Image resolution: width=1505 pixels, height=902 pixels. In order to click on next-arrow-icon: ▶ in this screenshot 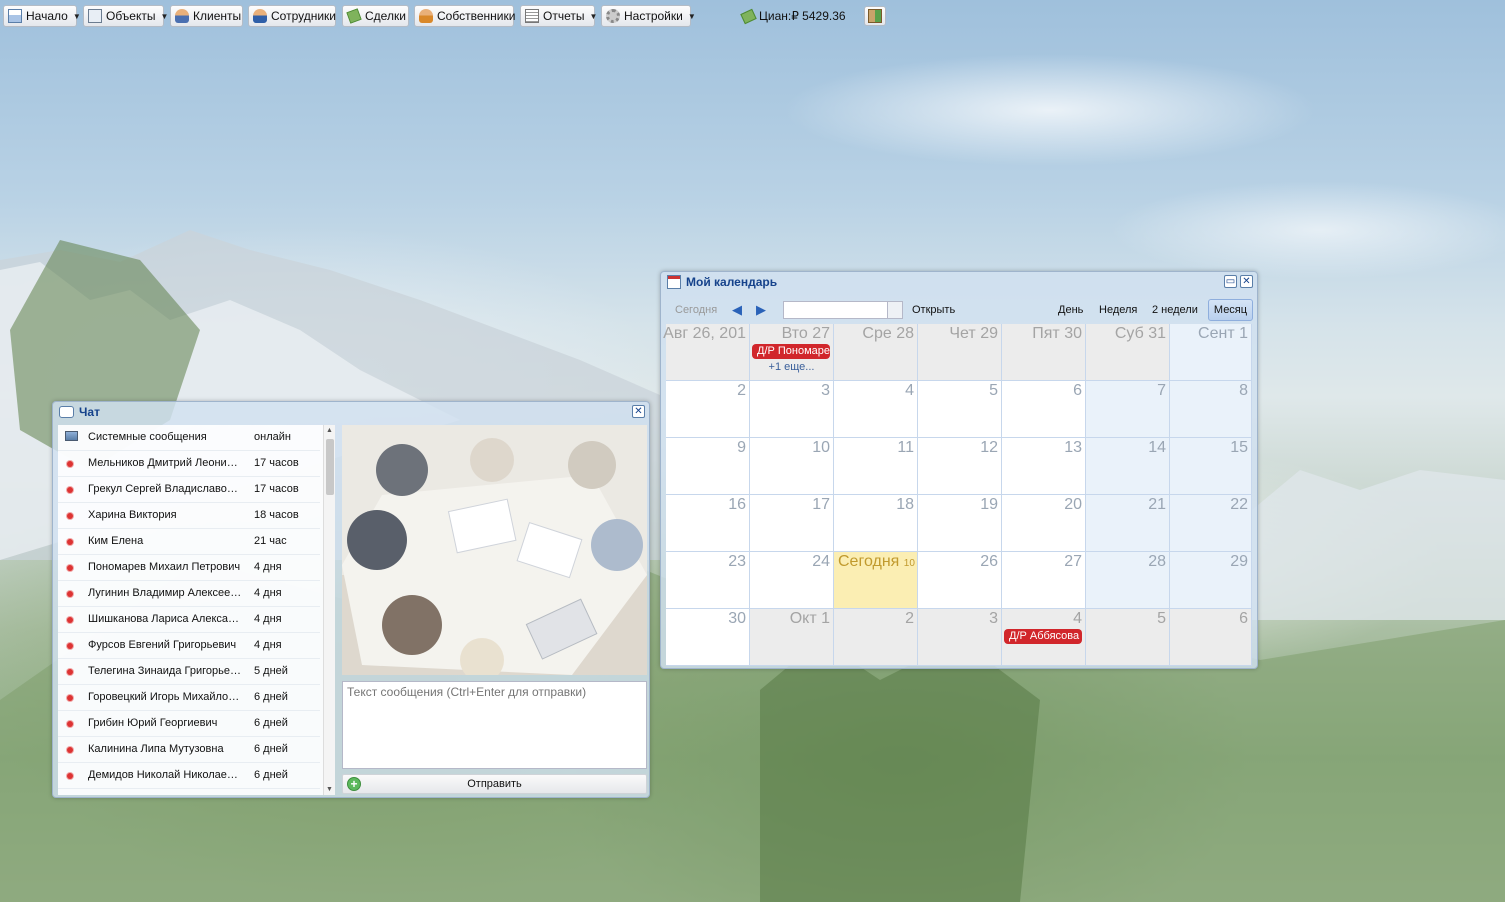, I will do `click(761, 310)`.